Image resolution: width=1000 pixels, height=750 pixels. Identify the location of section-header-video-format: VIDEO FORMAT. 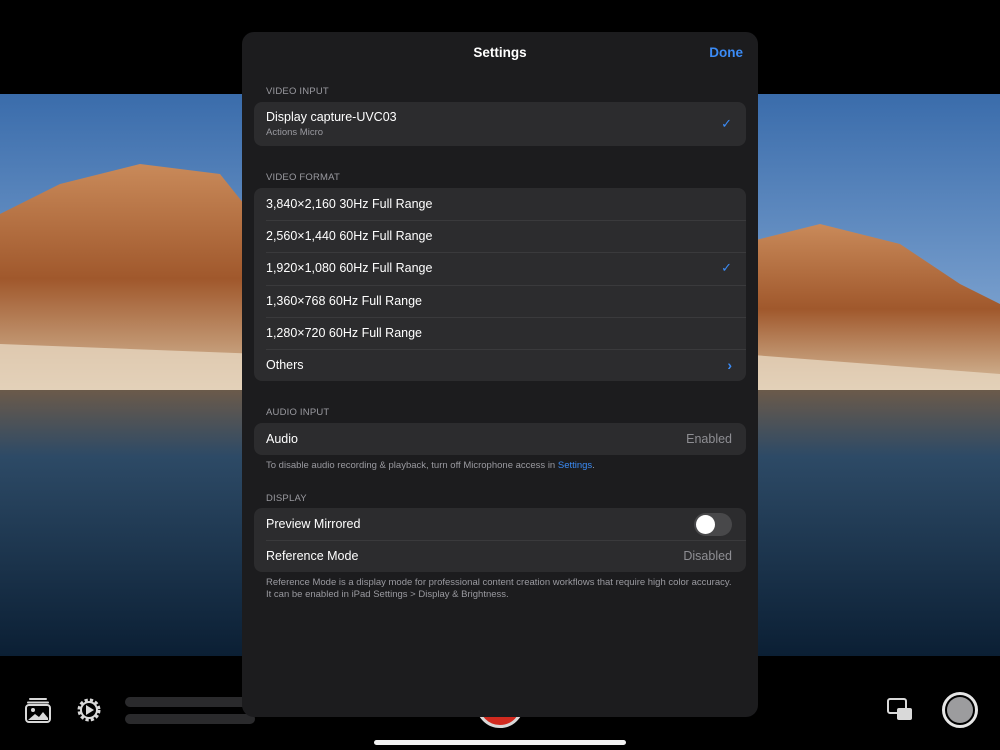
(303, 177).